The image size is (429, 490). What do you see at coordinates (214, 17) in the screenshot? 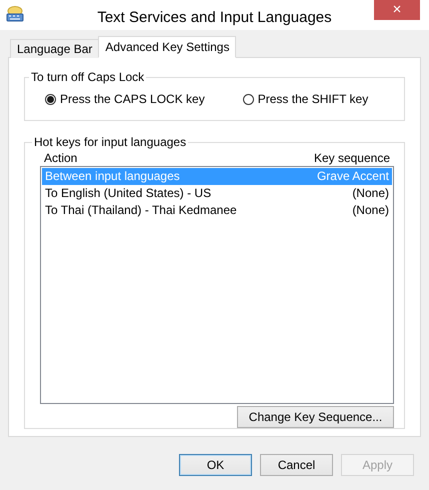
I see `window-title: Text Services and Input Languages` at bounding box center [214, 17].